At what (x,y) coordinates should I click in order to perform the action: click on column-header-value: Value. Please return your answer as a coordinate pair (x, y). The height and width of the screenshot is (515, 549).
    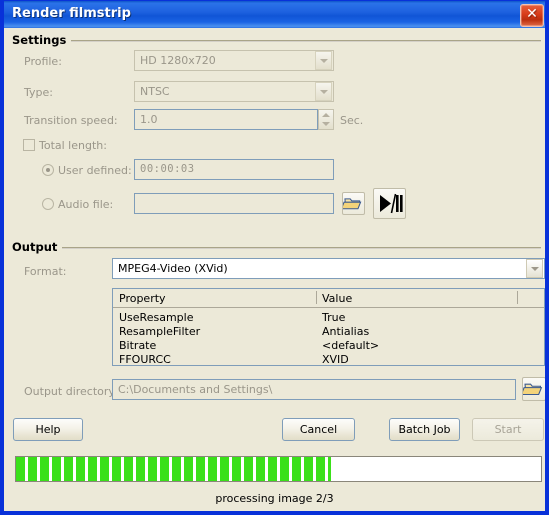
    Looking at the image, I should click on (337, 298).